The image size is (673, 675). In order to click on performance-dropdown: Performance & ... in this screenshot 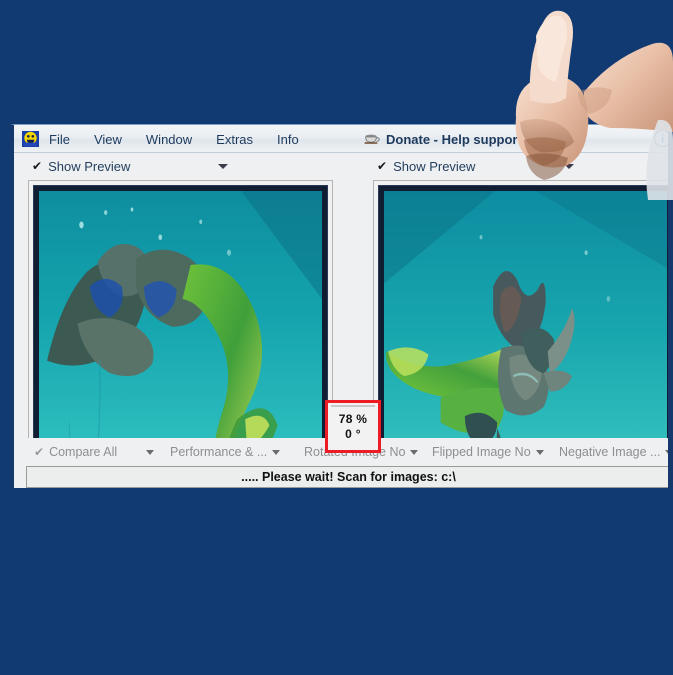, I will do `click(225, 452)`.